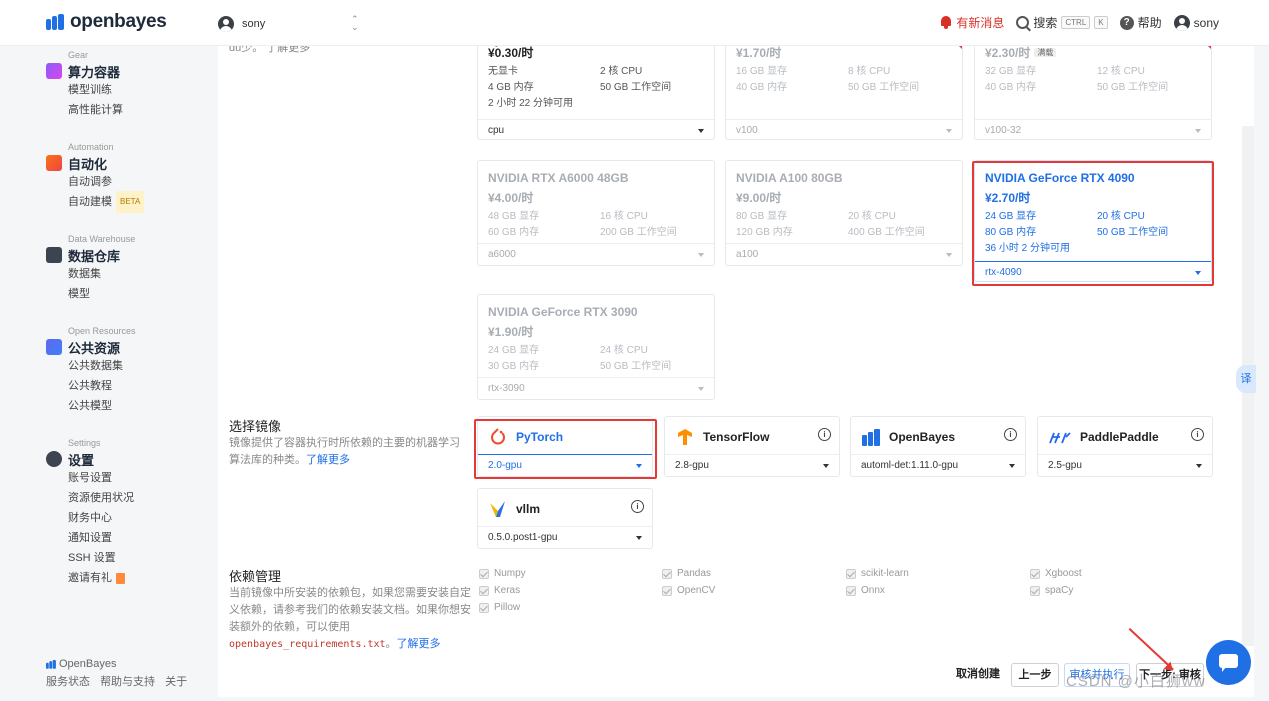  What do you see at coordinates (938, 465) in the screenshot?
I see `image-version-select-openbayes: automl-det:1.11.0-gpu` at bounding box center [938, 465].